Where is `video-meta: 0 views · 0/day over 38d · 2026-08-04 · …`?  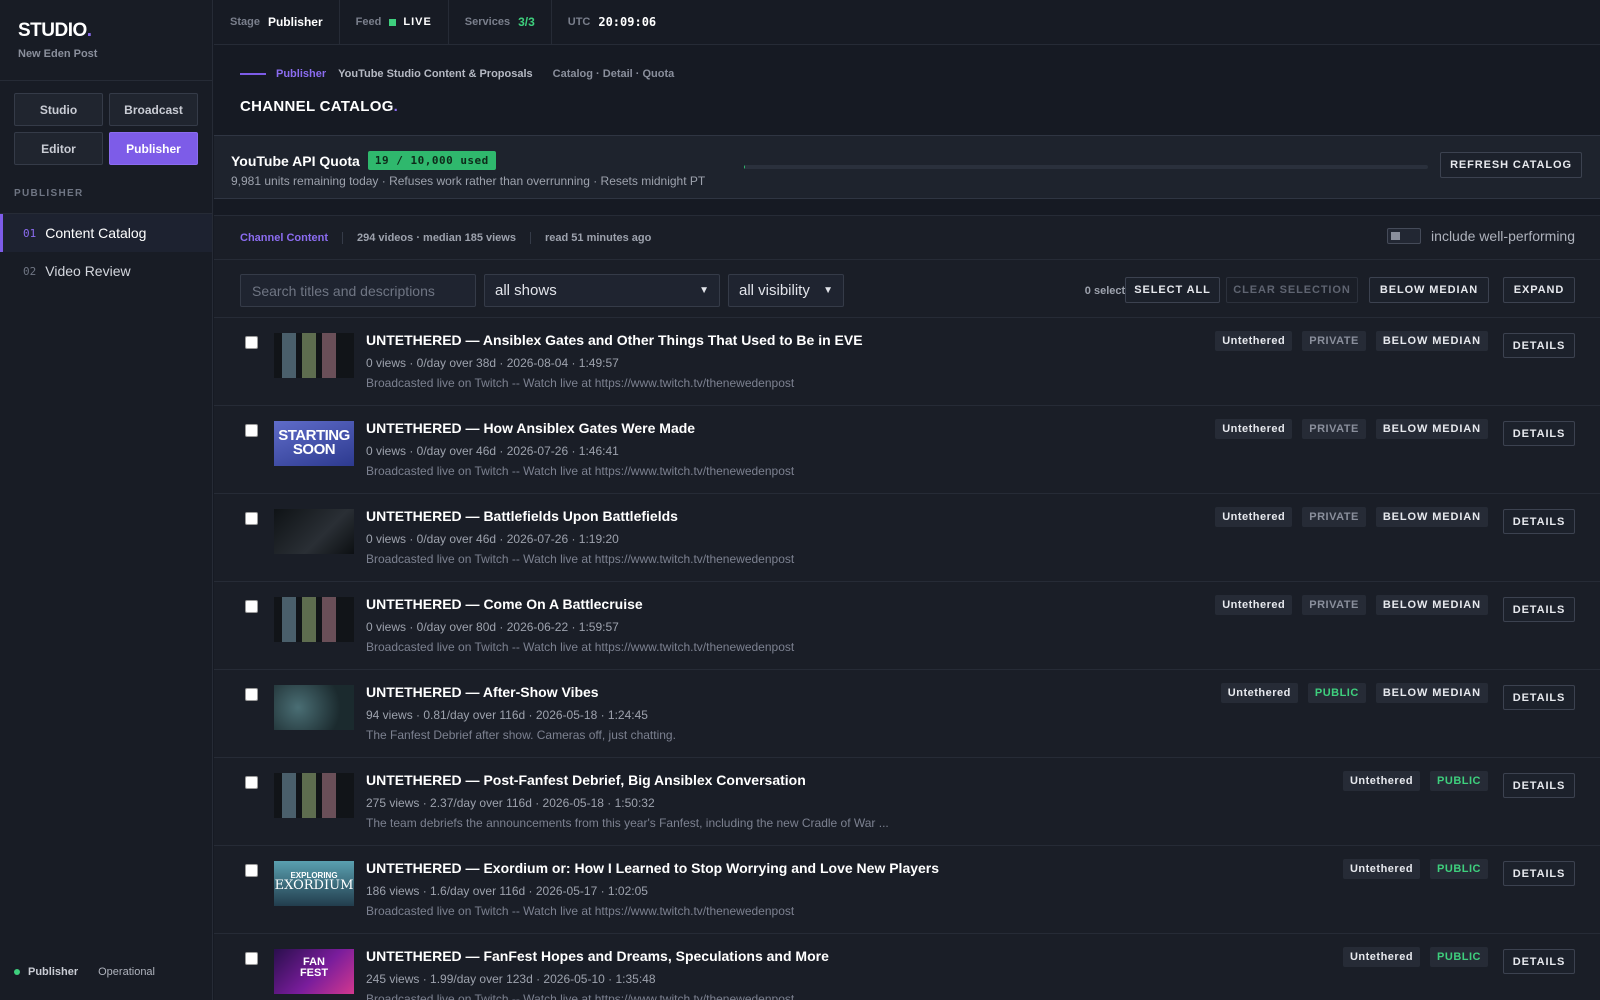
video-meta: 0 views · 0/day over 38d · 2026-08-04 · … is located at coordinates (492, 363).